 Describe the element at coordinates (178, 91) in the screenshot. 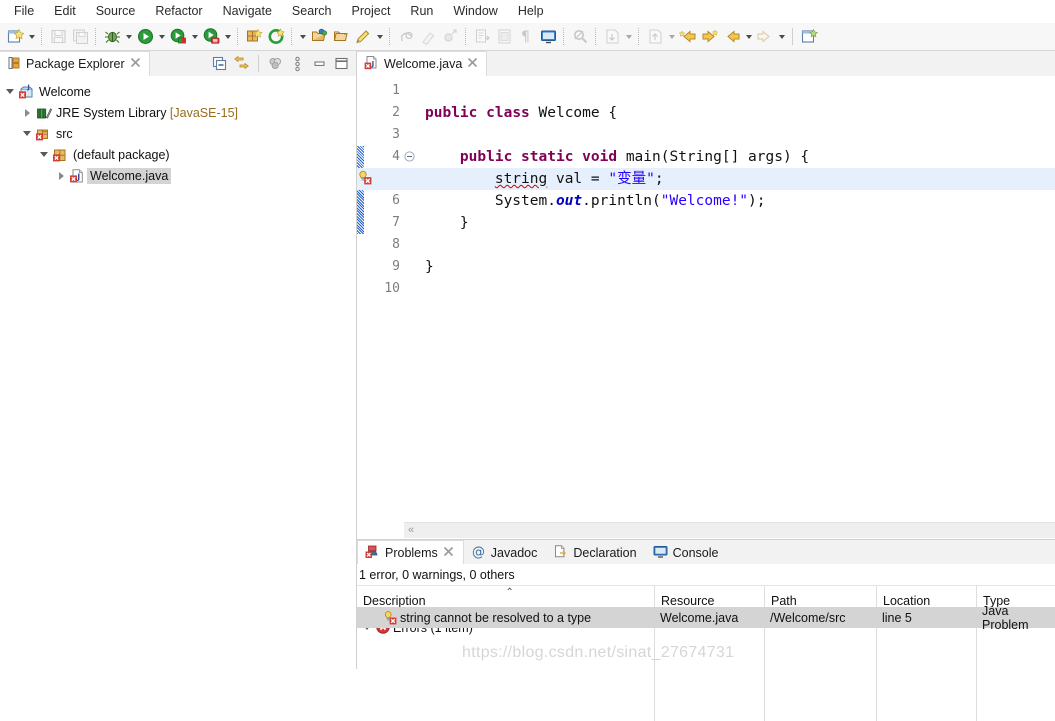

I see `tree-item-welcome: J Welcome` at that location.